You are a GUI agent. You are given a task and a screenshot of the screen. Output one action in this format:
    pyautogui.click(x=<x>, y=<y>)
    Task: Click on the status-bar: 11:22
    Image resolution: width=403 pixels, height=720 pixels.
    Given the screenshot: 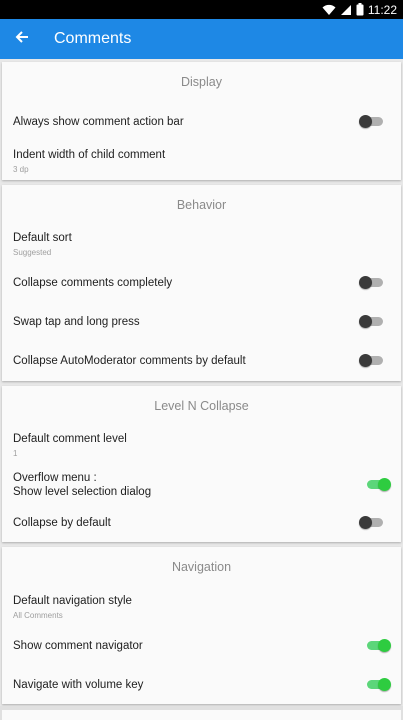 What is the action you would take?
    pyautogui.click(x=201, y=9)
    